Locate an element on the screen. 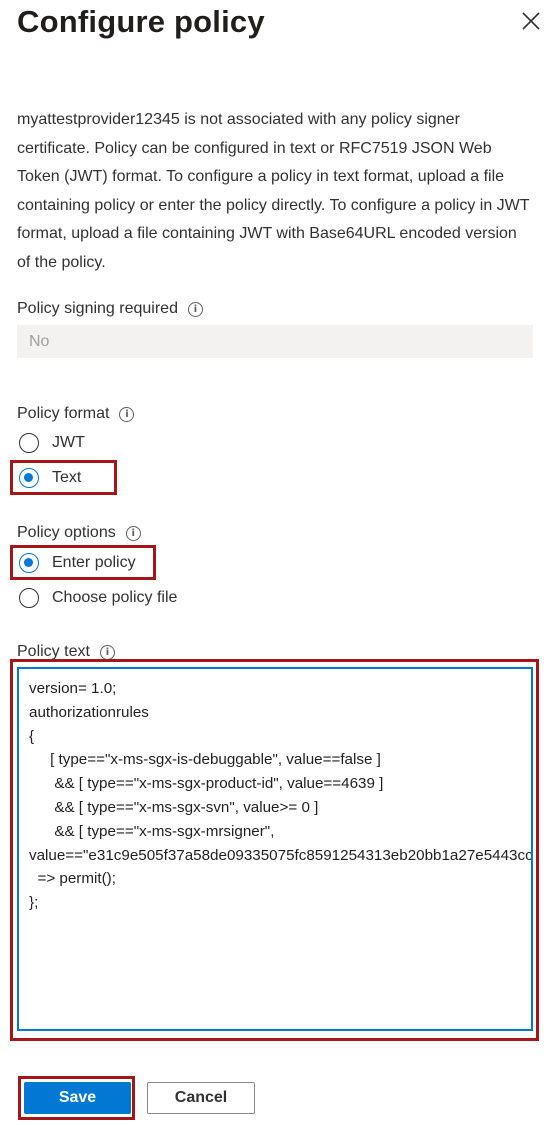 This screenshot has width=548, height=1125. policy-signing-label: Policy signing required is located at coordinates (97, 308).